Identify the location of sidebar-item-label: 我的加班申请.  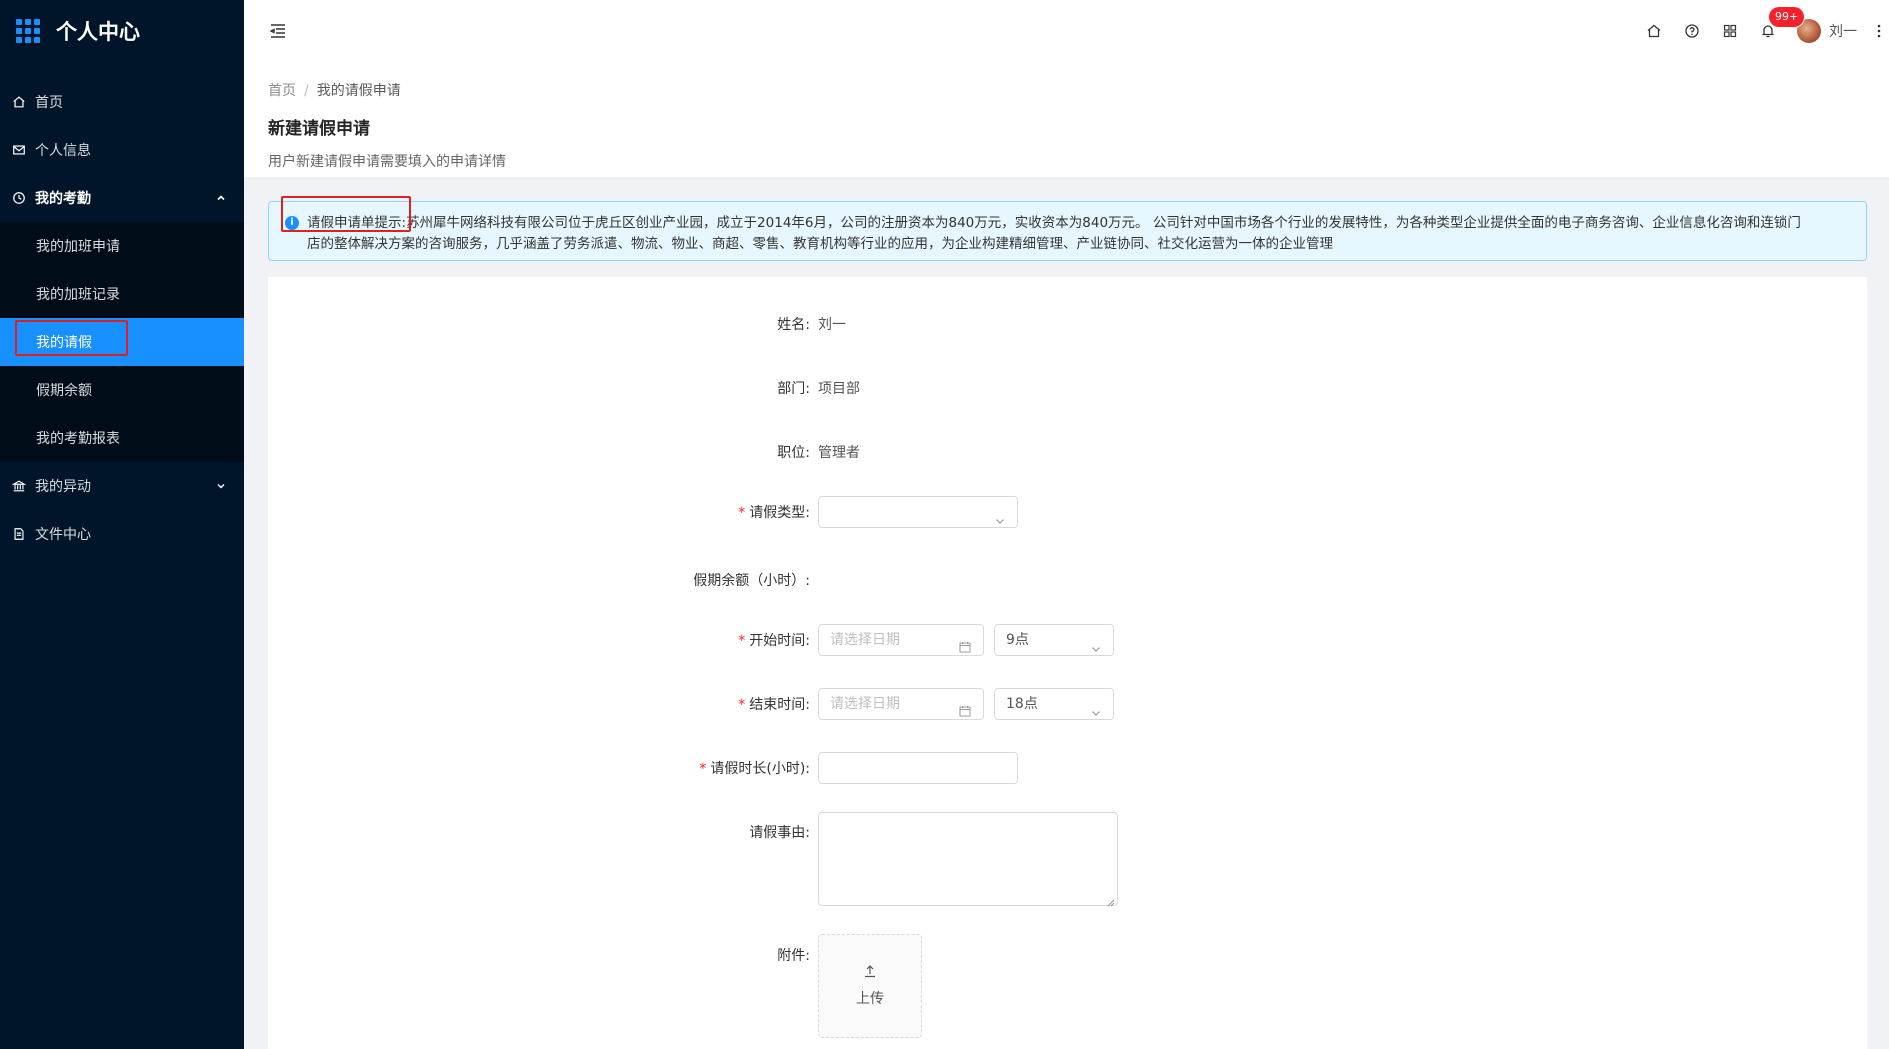
(78, 247).